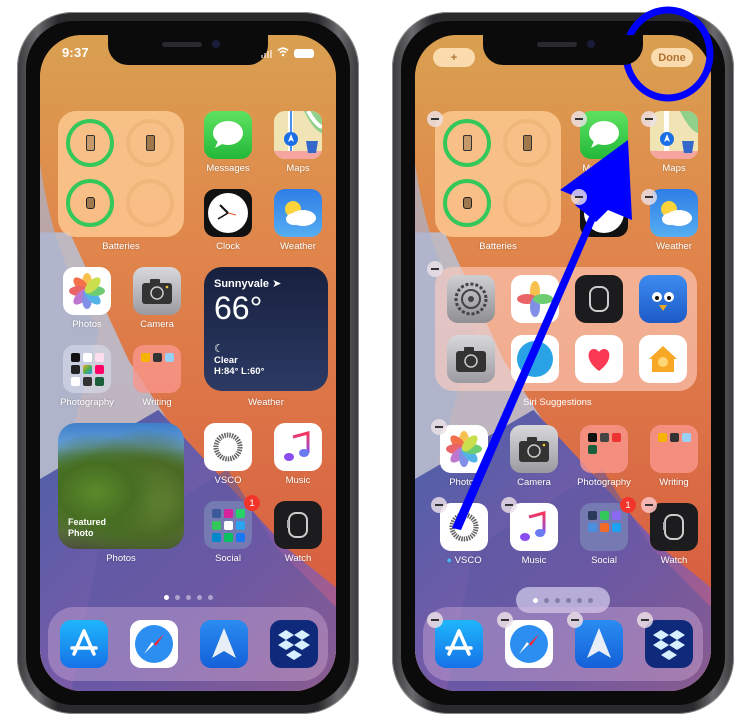 The height and width of the screenshot is (727, 749). I want to click on siri-suggestions-label: Siri Suggestions, so click(557, 402).